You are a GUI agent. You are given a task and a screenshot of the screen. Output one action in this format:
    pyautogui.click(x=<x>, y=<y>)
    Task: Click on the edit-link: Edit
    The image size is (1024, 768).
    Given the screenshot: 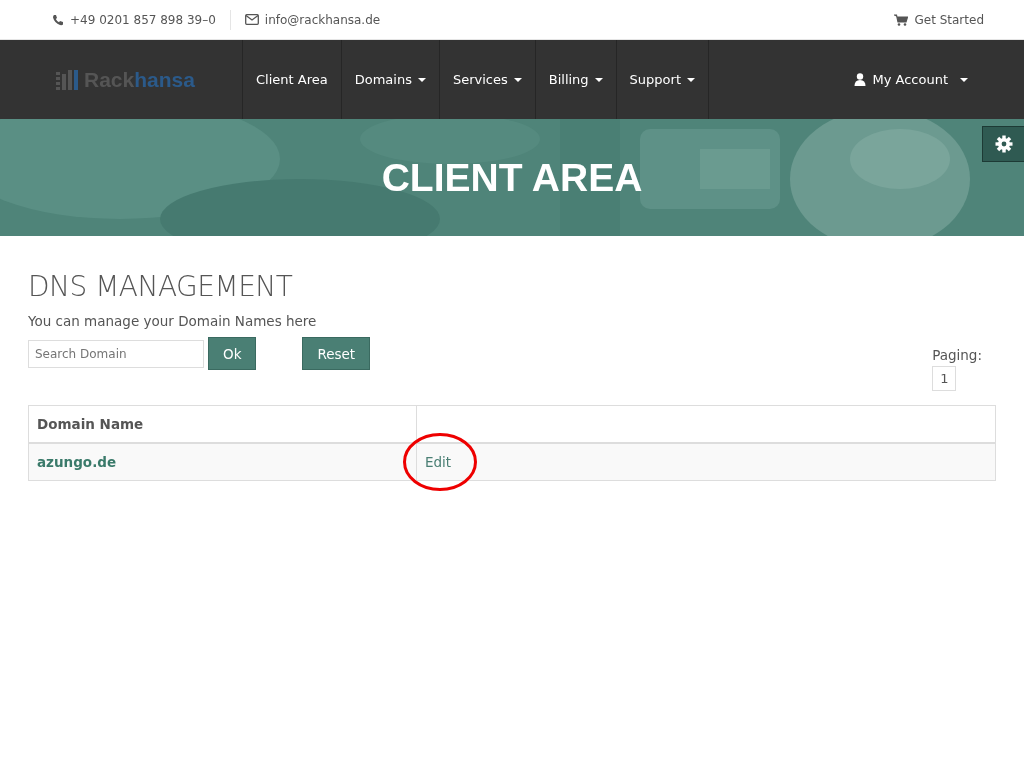 What is the action you would take?
    pyautogui.click(x=438, y=462)
    